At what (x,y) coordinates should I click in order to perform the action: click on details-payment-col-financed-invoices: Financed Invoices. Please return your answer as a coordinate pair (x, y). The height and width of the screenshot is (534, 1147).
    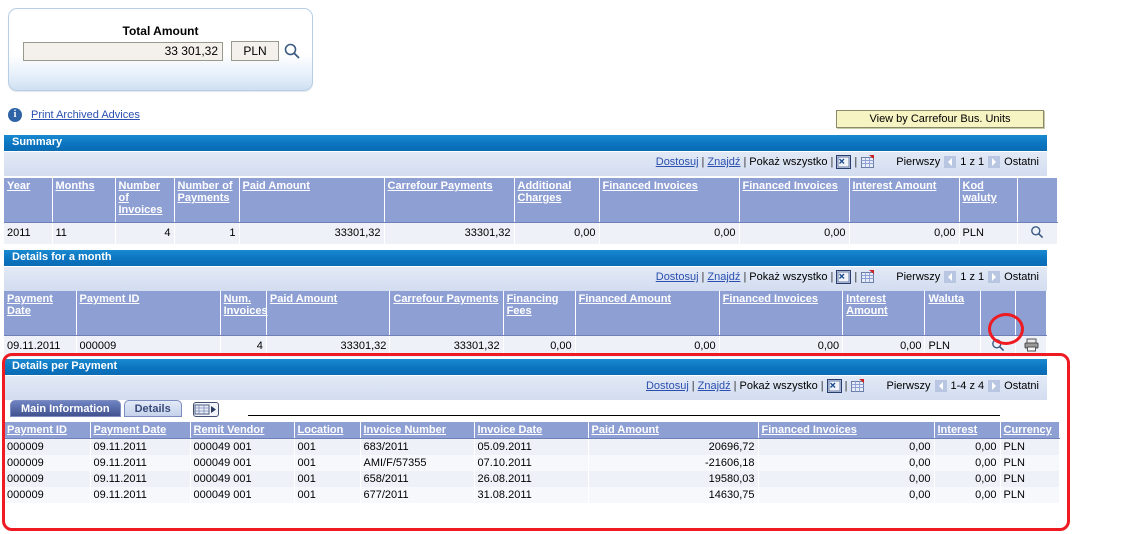
    Looking at the image, I should click on (846, 430).